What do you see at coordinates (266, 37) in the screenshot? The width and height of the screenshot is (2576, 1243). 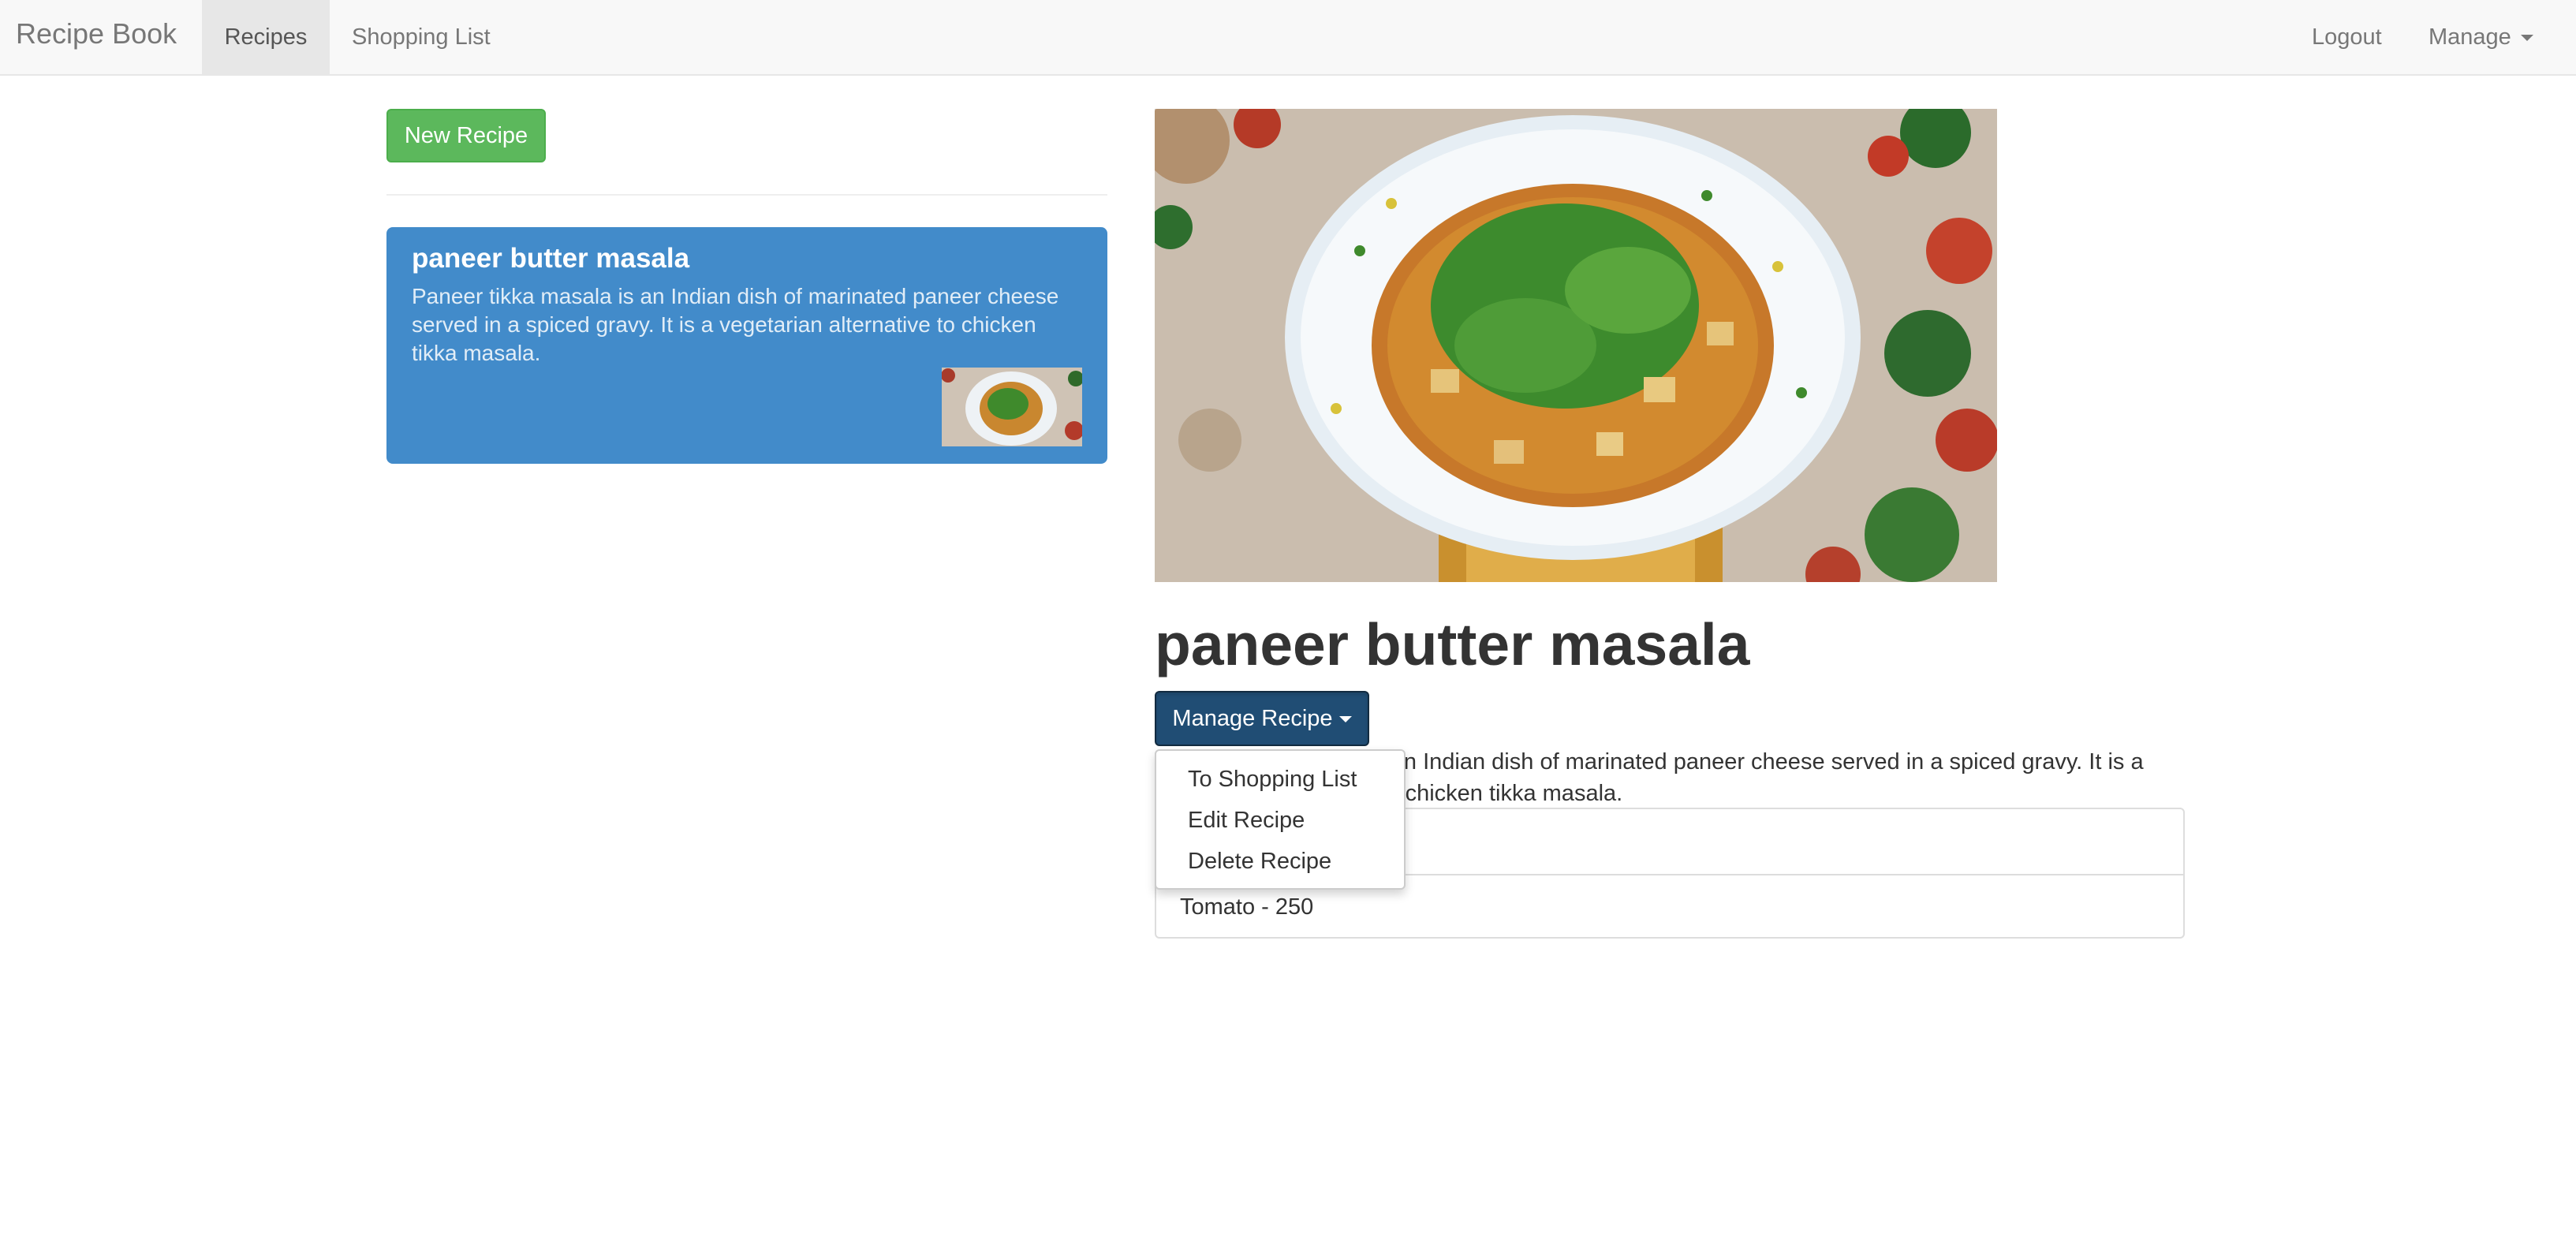 I see `nav-recipes: Recipes` at bounding box center [266, 37].